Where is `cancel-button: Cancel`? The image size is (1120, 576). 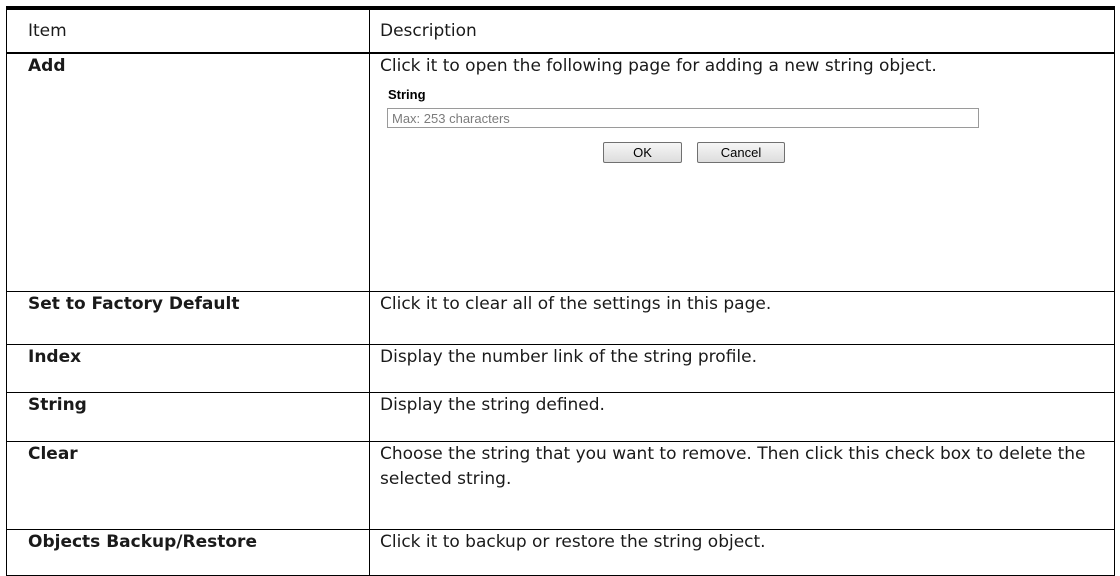 cancel-button: Cancel is located at coordinates (741, 153).